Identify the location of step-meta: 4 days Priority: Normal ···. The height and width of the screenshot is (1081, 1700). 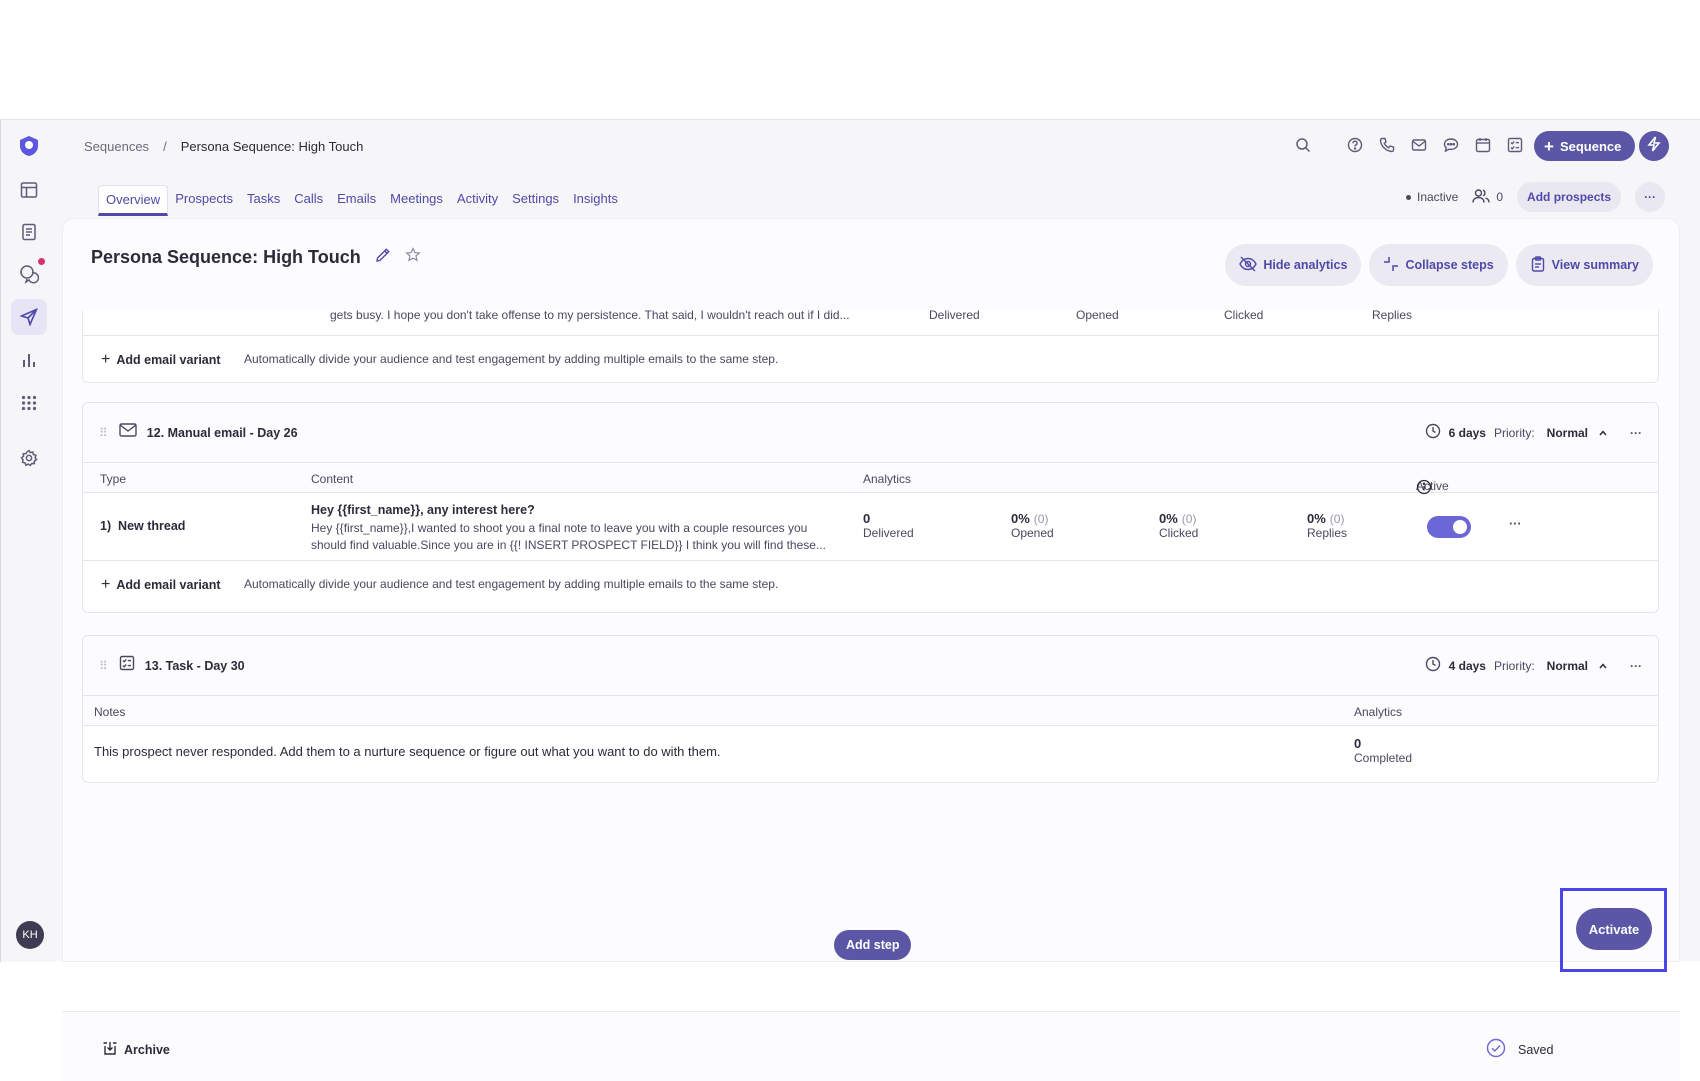
(1533, 665).